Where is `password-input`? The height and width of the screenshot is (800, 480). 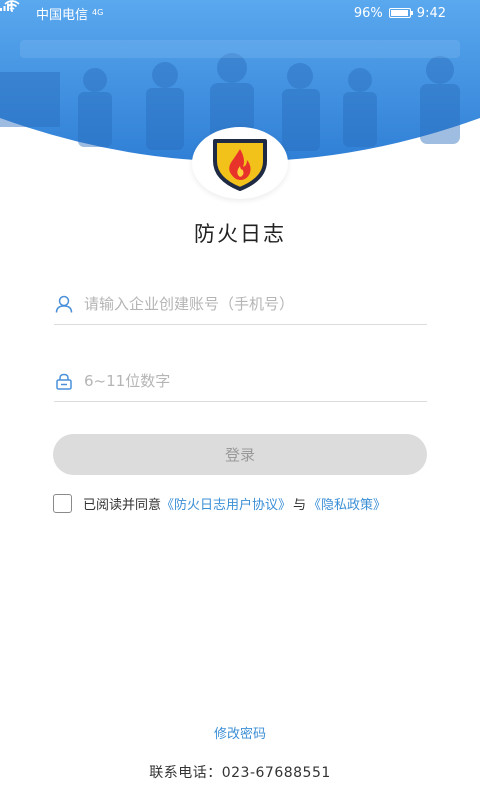 password-input is located at coordinates (255, 380).